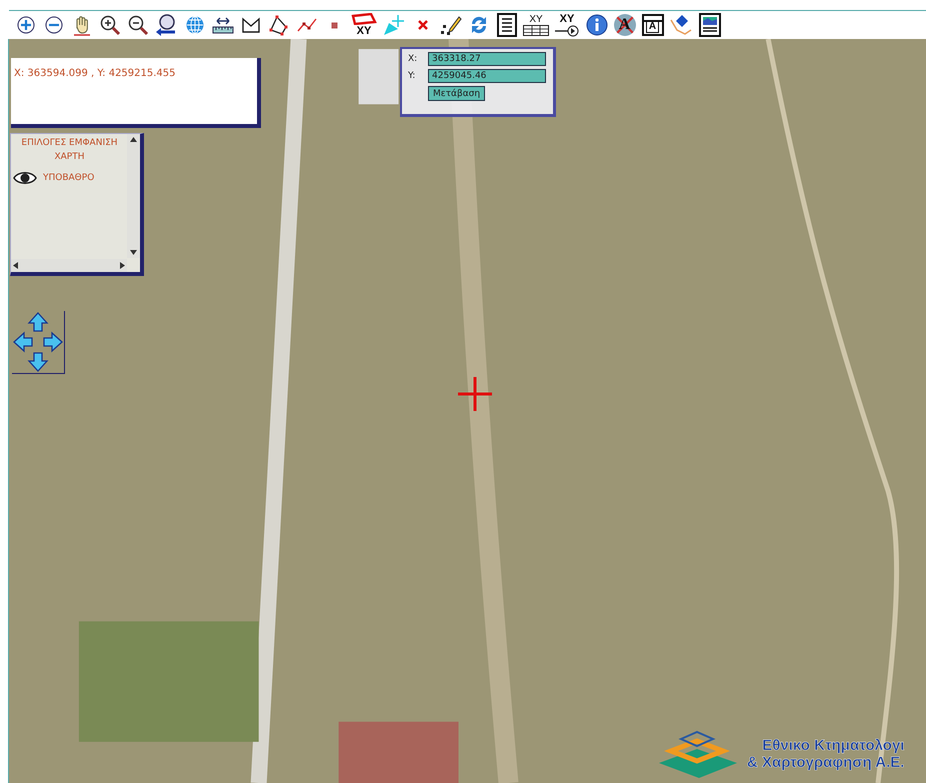  What do you see at coordinates (69, 143) in the screenshot?
I see `panel-title: ΕΠΙΛΟΓΕΣ ΕΜΦΑΝΙΣΗ` at bounding box center [69, 143].